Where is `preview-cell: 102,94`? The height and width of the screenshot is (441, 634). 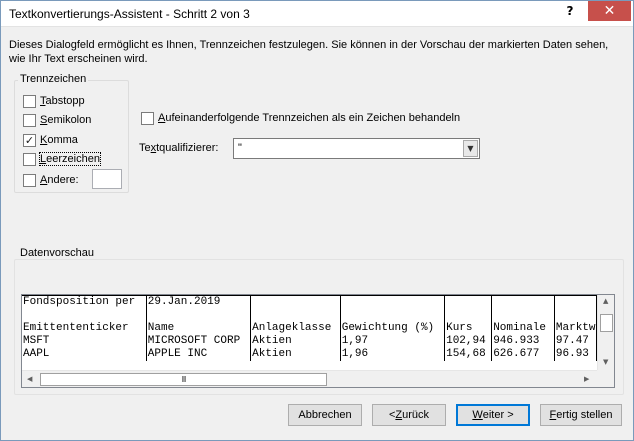 preview-cell: 102,94 is located at coordinates (468, 341).